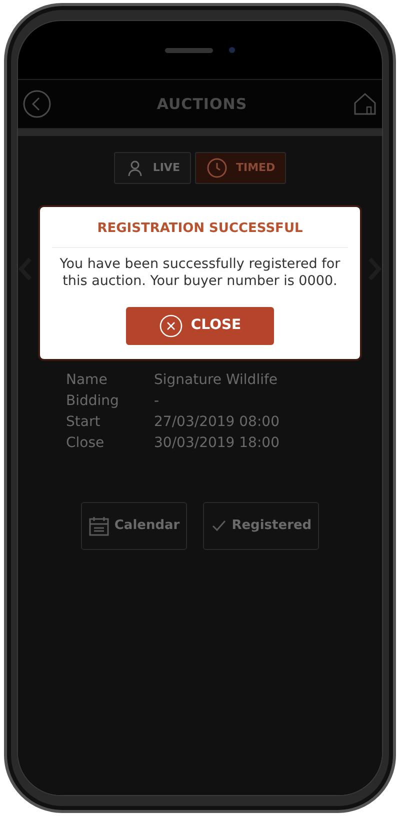 The height and width of the screenshot is (816, 400). Describe the element at coordinates (240, 168) in the screenshot. I see `tab: TIMED` at that location.